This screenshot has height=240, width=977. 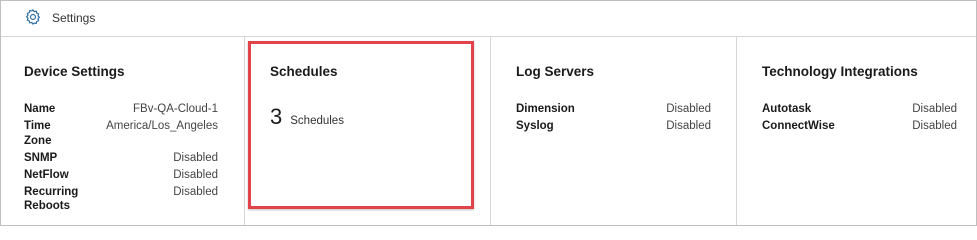 I want to click on setting-row-time-zone: Time Zone America/Los_Angeles, so click(x=121, y=133).